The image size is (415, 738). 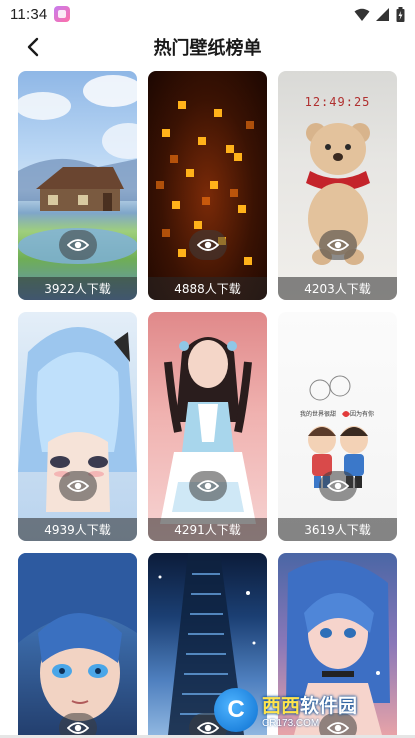 I want to click on signal-icon, so click(x=382, y=14).